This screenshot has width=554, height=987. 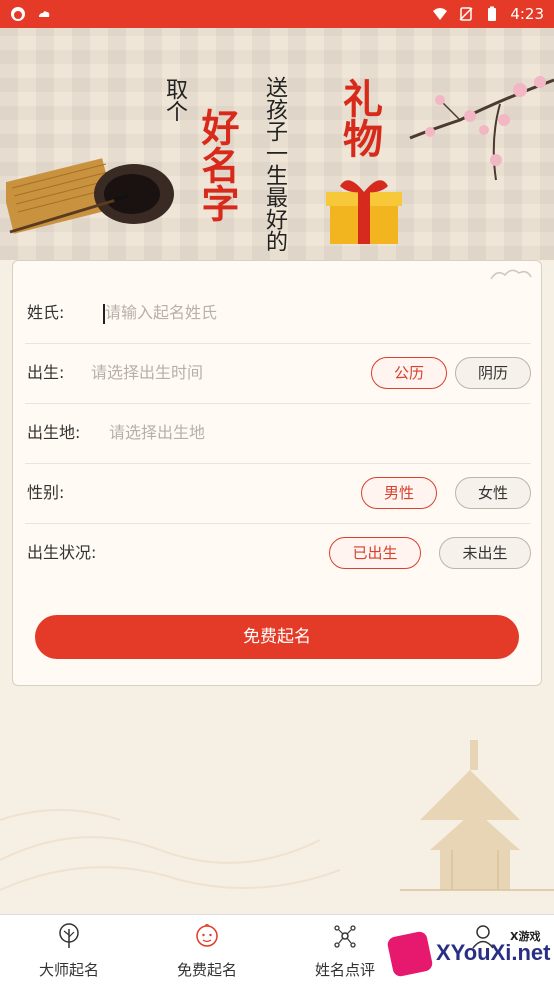 I want to click on surname-label: 姓氏:, so click(x=46, y=312).